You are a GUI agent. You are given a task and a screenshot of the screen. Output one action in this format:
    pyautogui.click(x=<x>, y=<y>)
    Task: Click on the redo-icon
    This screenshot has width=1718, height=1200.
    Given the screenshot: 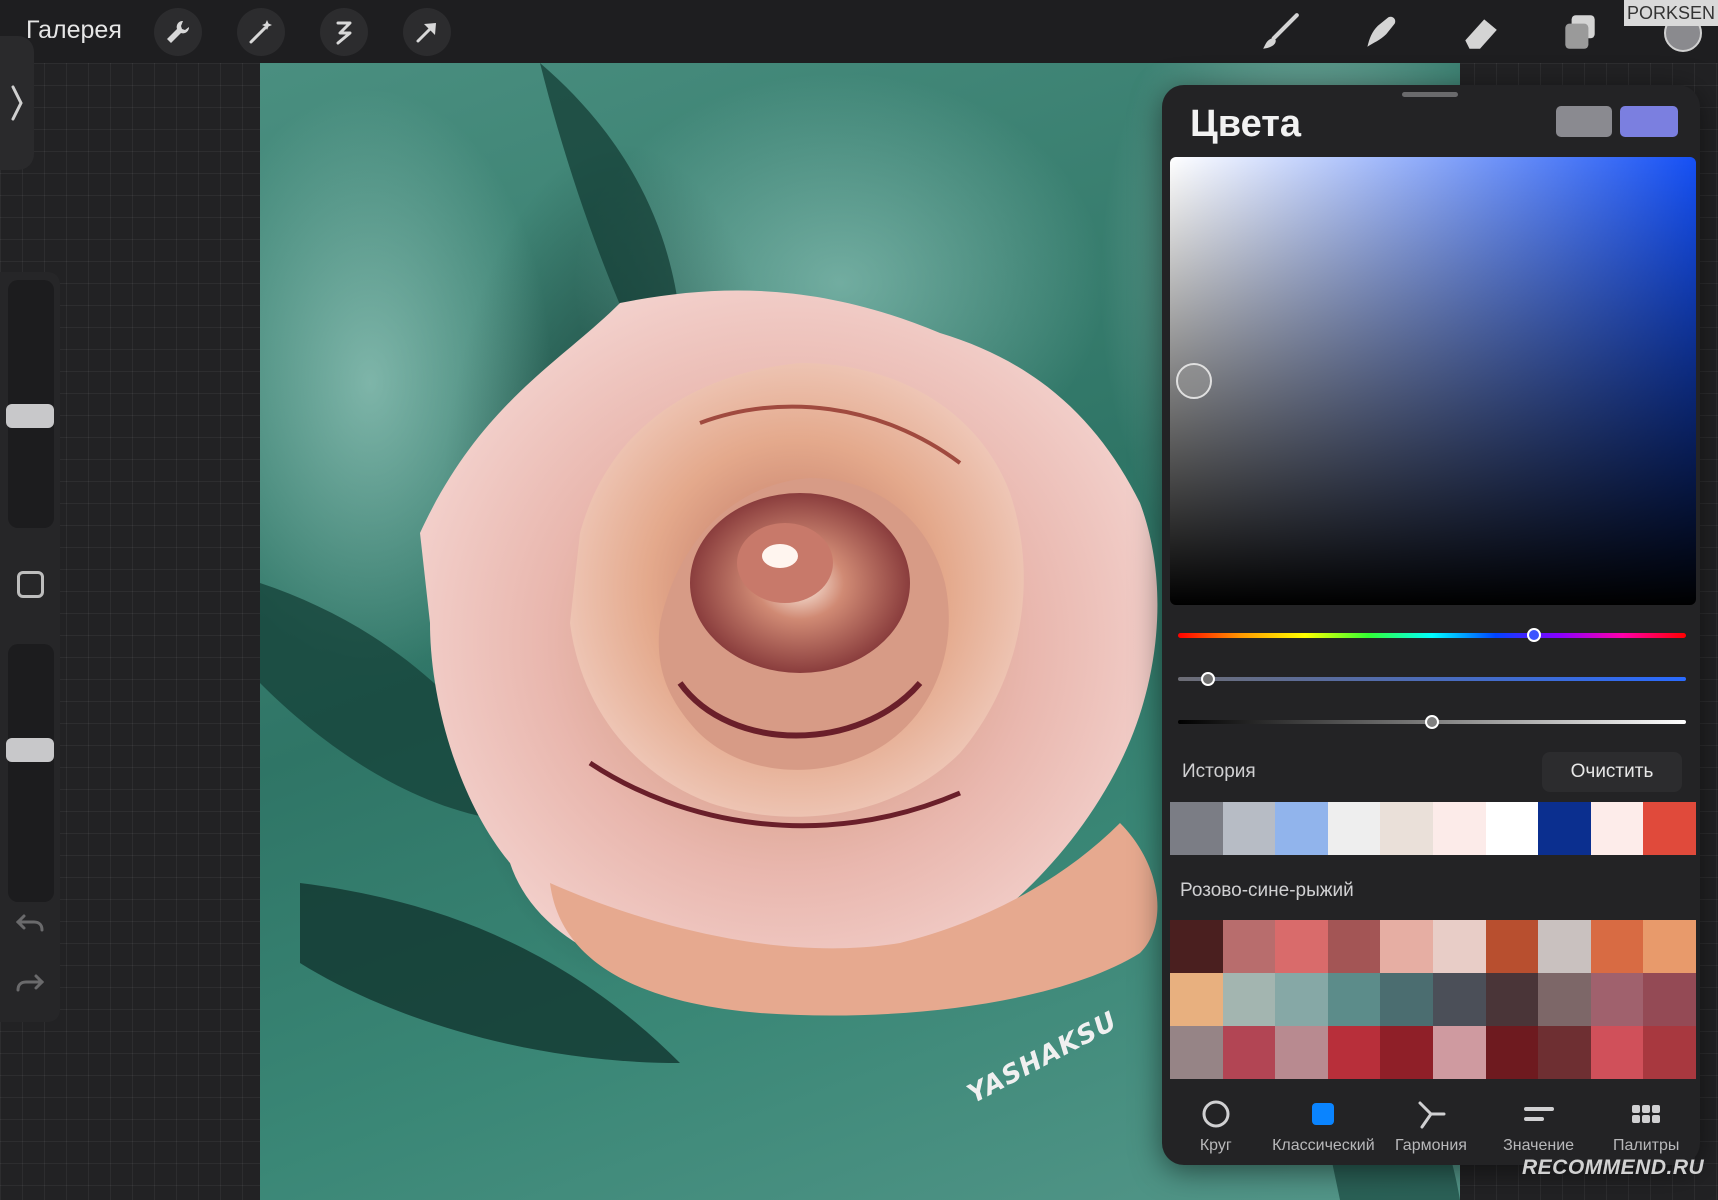 What is the action you would take?
    pyautogui.click(x=30, y=984)
    